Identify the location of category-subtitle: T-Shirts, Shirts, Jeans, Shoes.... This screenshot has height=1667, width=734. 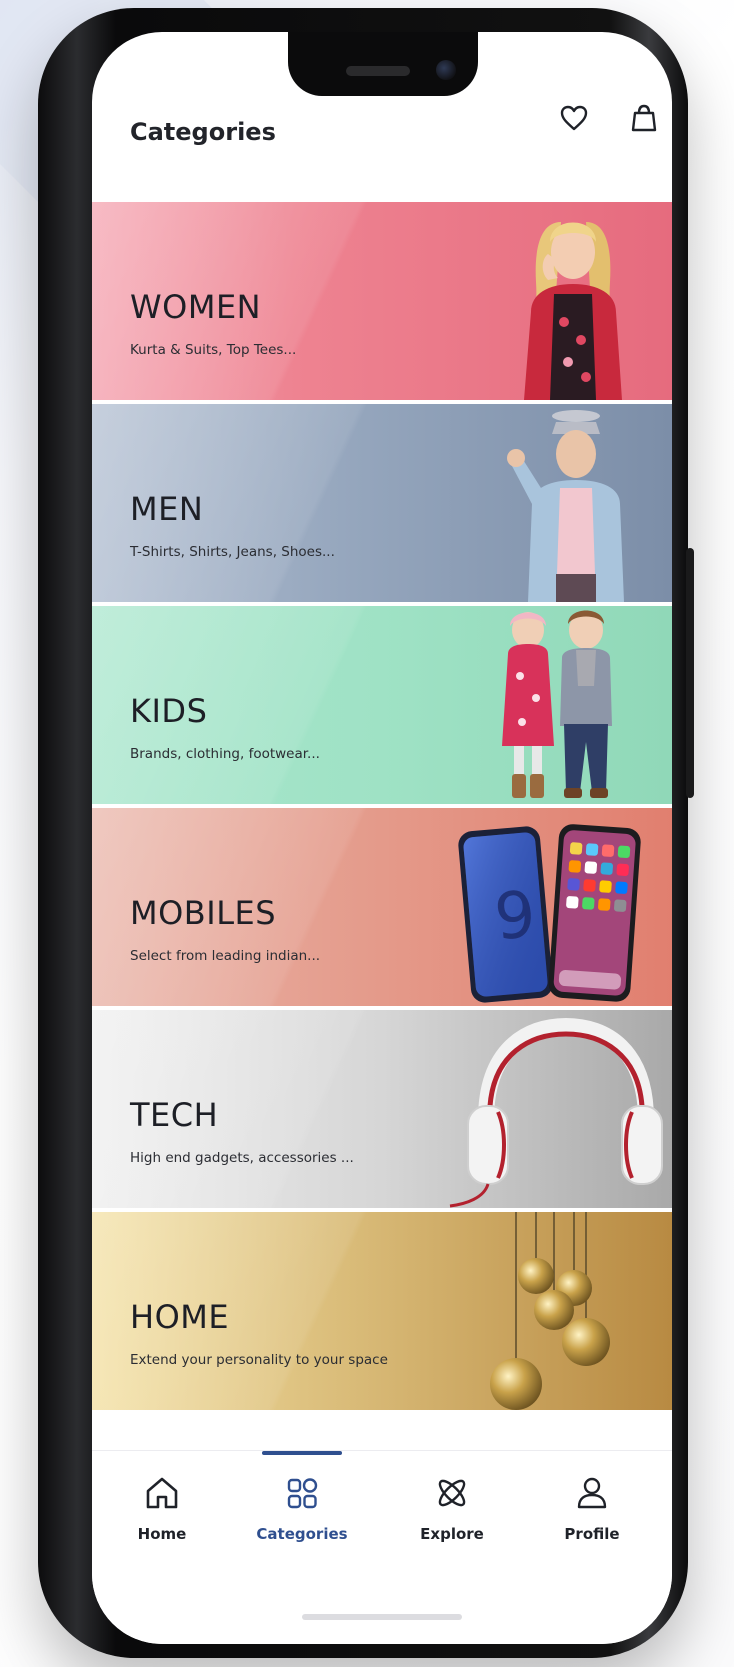
(232, 552).